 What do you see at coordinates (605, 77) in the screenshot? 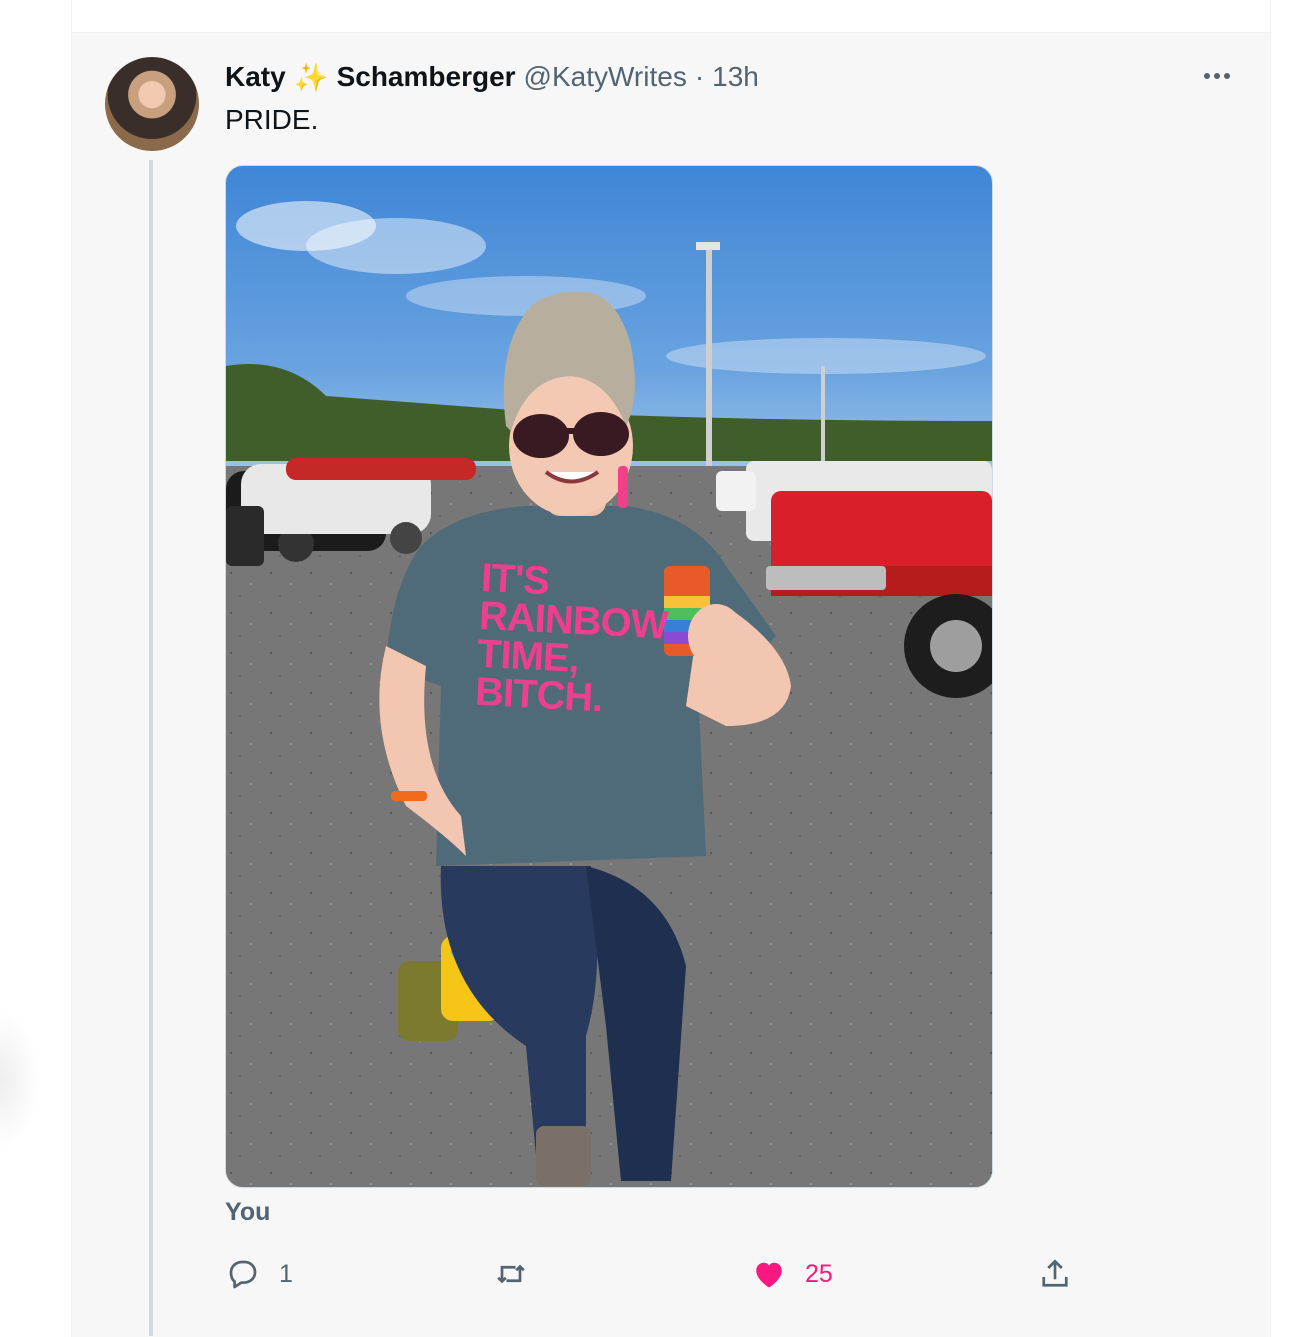
I see `author-handle: @KatyWrites` at bounding box center [605, 77].